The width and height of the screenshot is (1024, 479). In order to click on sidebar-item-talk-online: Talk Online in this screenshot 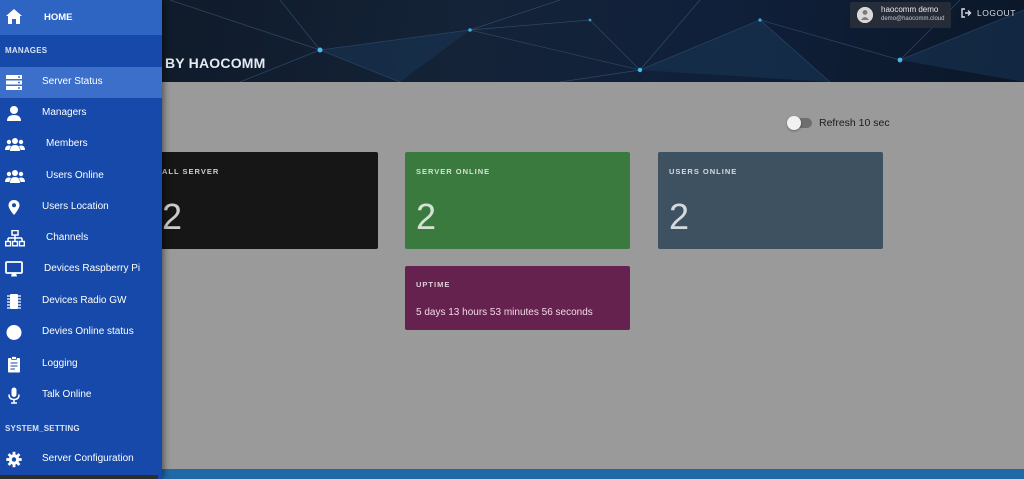, I will do `click(81, 395)`.